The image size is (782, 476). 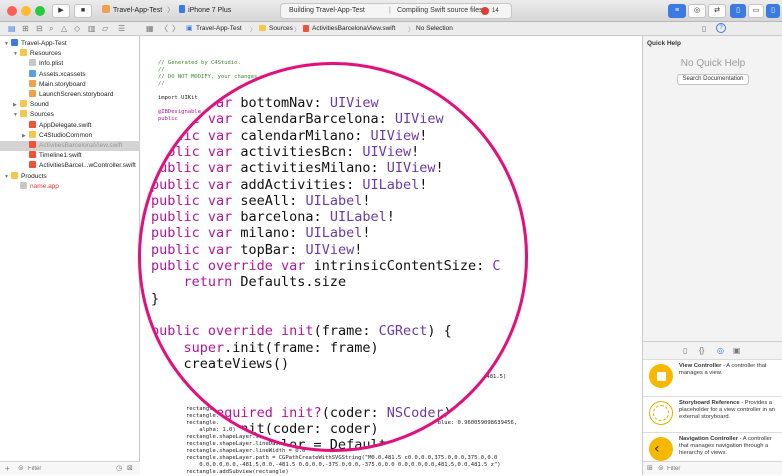 What do you see at coordinates (121, 28) in the screenshot?
I see `report-icon: ☰` at bounding box center [121, 28].